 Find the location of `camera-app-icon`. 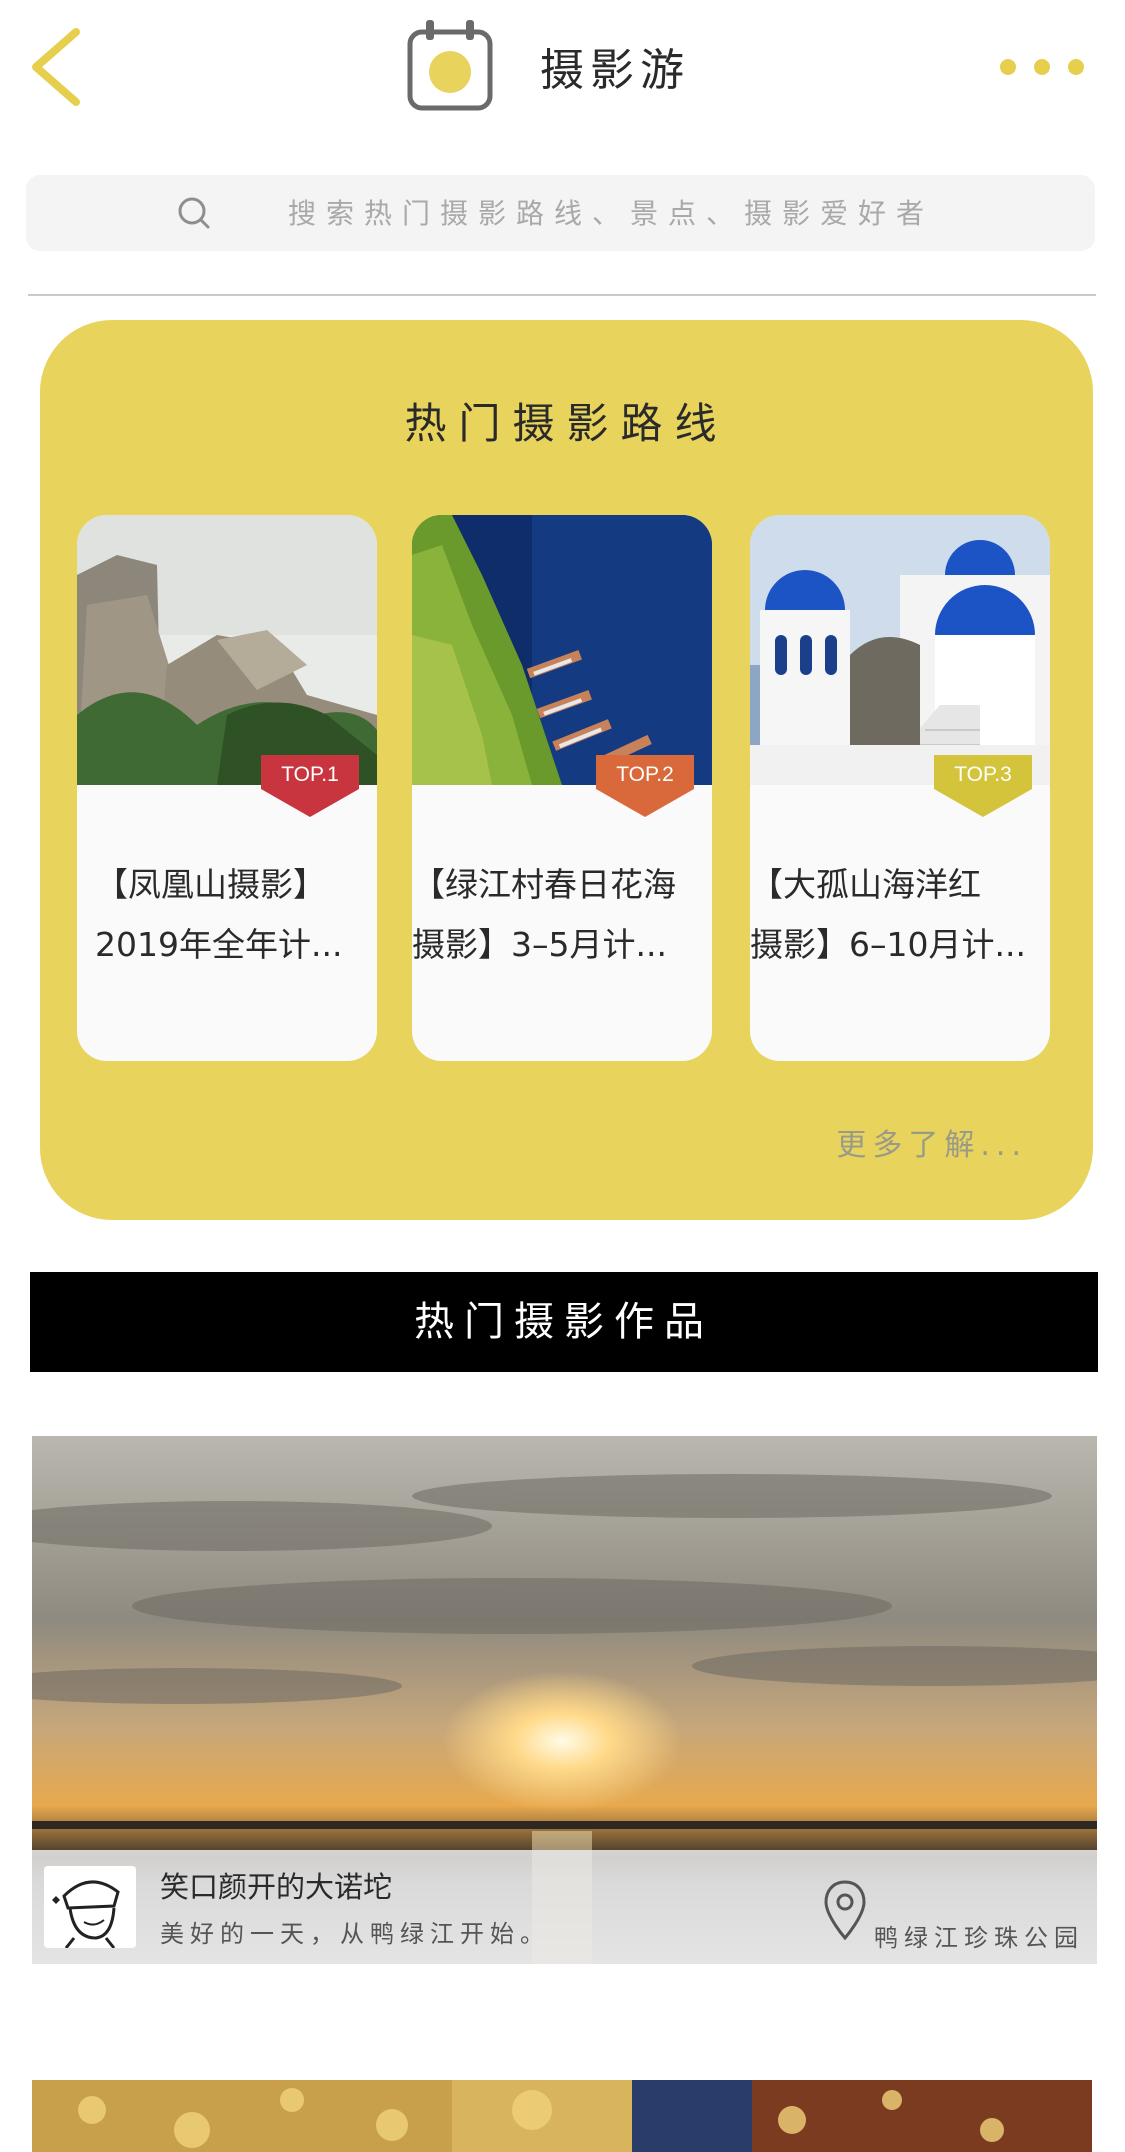

camera-app-icon is located at coordinates (450, 65).